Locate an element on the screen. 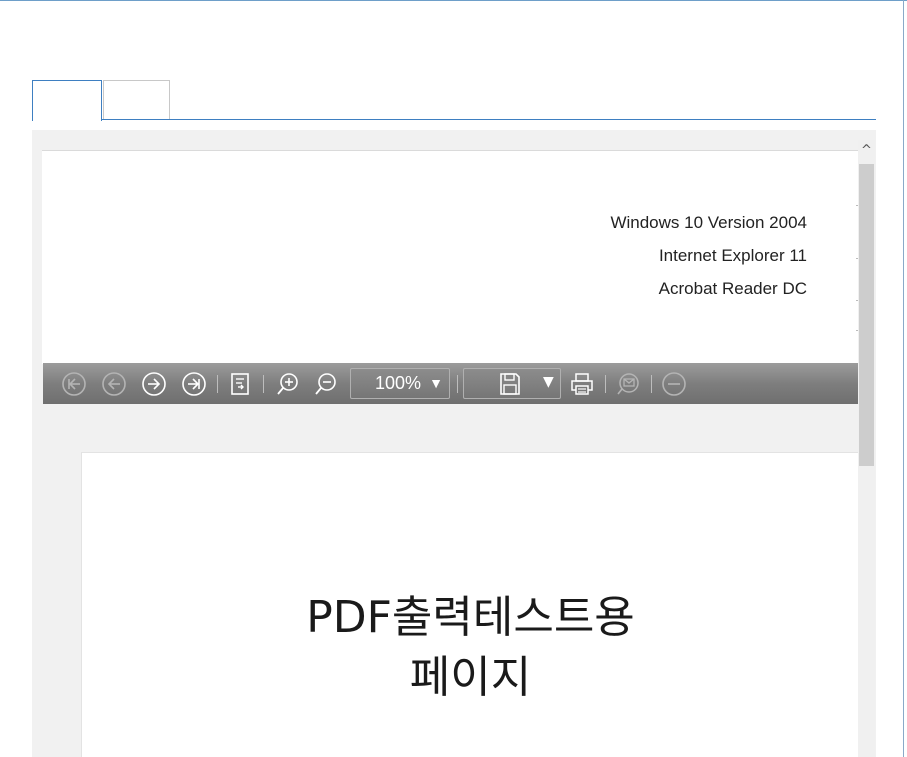 This screenshot has width=907, height=757. pdf-text-line-2: 페이지 is located at coordinates (470, 677).